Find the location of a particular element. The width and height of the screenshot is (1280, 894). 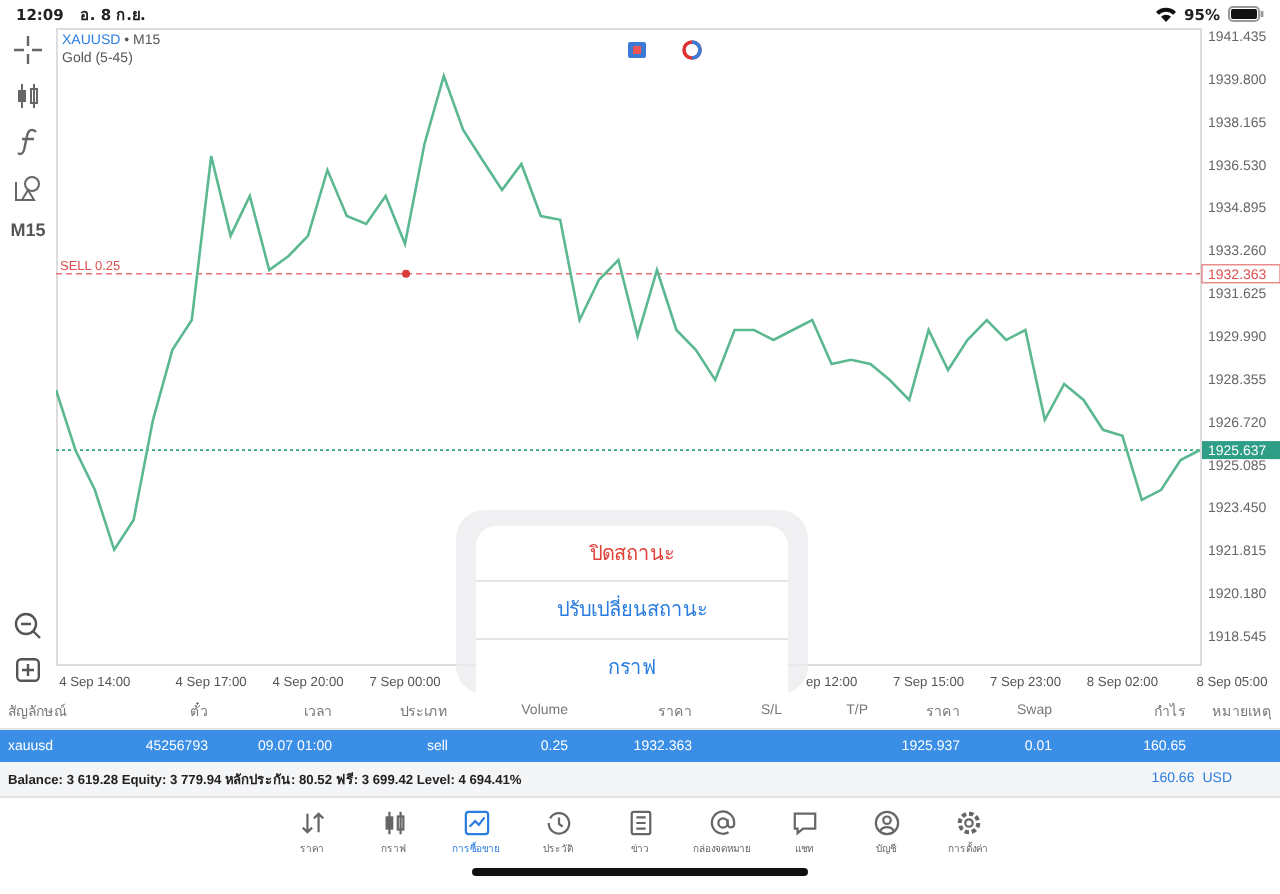

wifi-icon is located at coordinates (1166, 14).